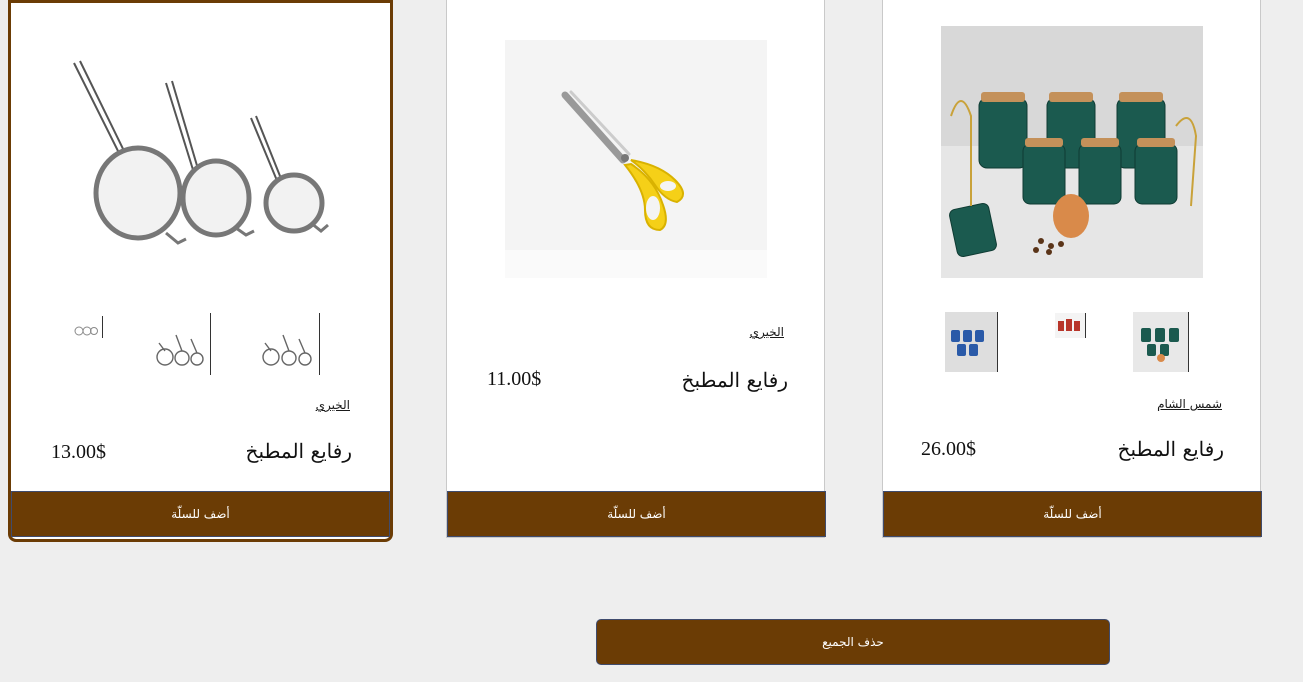 This screenshot has height=682, width=1303. What do you see at coordinates (636, 159) in the screenshot?
I see `scissors-image` at bounding box center [636, 159].